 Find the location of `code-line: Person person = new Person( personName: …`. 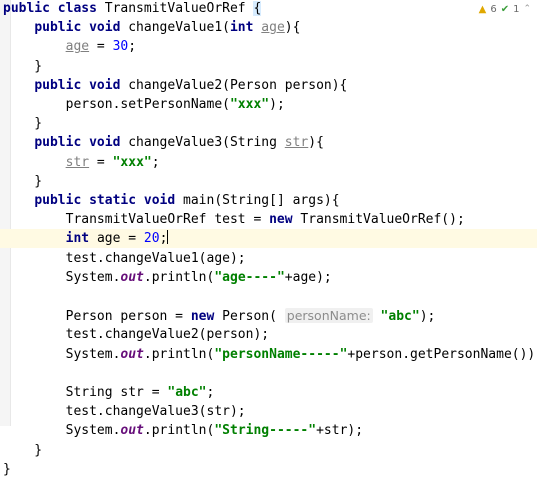

code-line: Person person = new Person( personName: … is located at coordinates (268, 315).